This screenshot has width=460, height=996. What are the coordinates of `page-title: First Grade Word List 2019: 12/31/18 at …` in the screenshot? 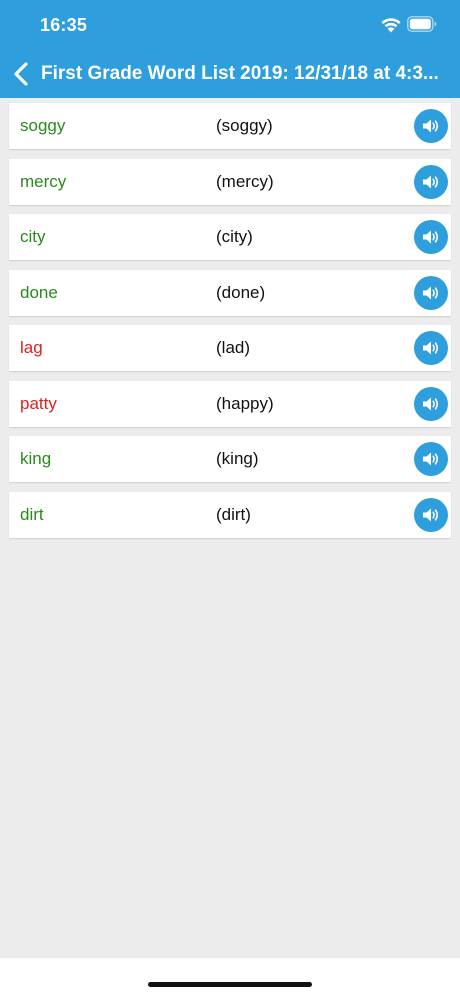 It's located at (240, 73).